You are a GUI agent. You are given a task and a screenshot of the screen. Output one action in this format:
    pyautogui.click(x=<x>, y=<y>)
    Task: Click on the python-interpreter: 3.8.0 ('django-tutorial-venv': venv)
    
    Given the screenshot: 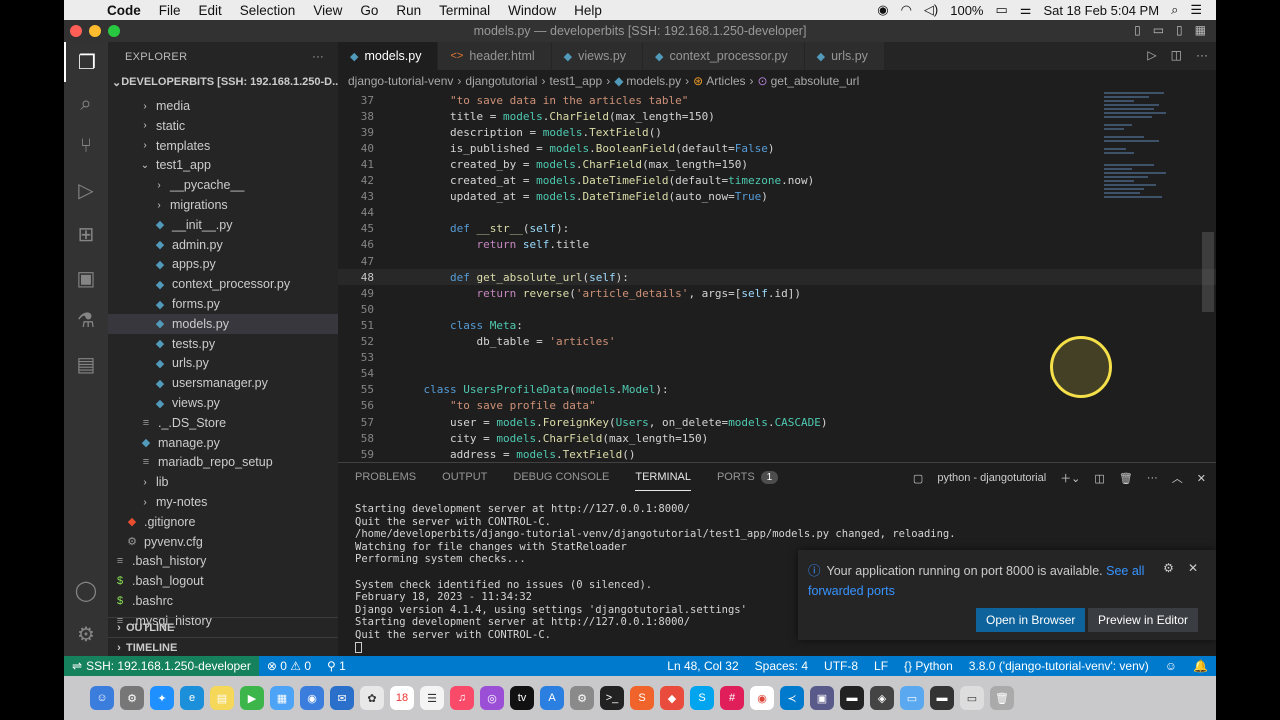 What is the action you would take?
    pyautogui.click(x=1059, y=666)
    